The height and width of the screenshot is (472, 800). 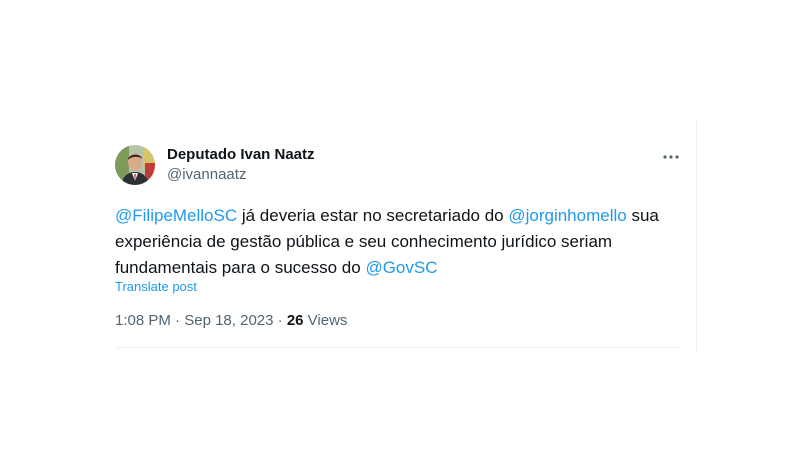 I want to click on more-horizontal-icon, so click(x=671, y=155).